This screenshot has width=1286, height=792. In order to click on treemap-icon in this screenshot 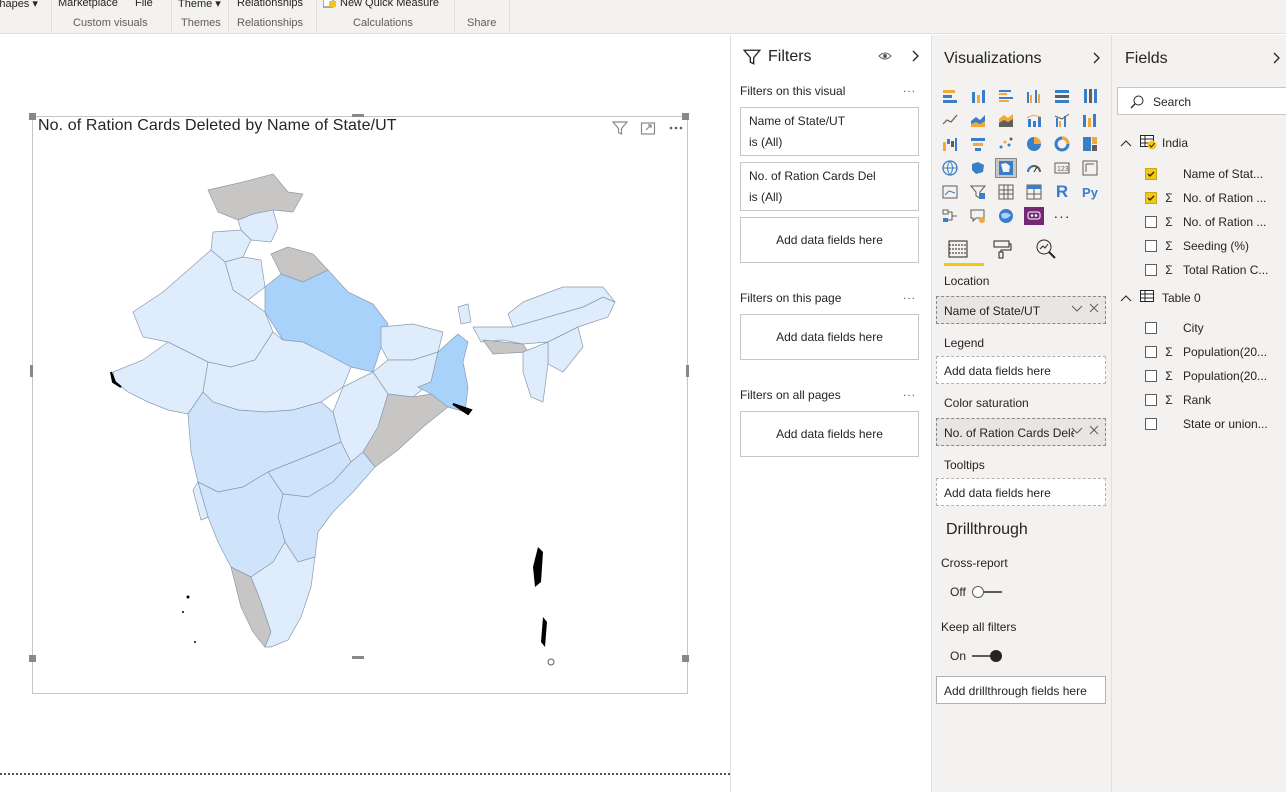, I will do `click(1090, 144)`.